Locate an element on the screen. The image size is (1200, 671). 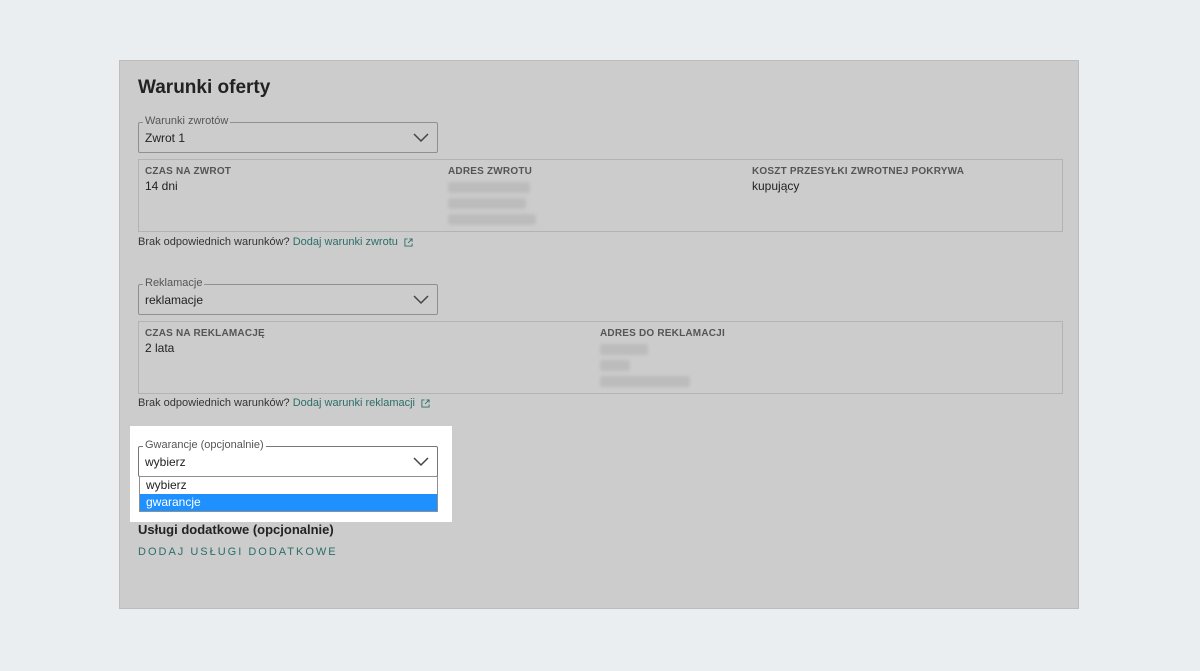
add-return-terms-link: Dodaj warunki zwrotu is located at coordinates (345, 242).